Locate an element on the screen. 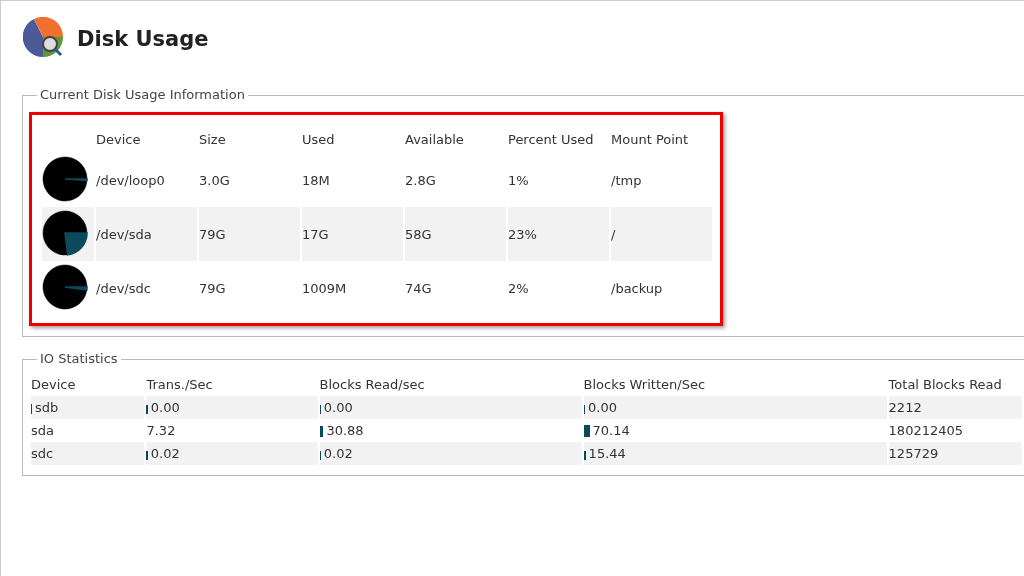 The image size is (1024, 576). page-title: Disk Usage is located at coordinates (143, 39).